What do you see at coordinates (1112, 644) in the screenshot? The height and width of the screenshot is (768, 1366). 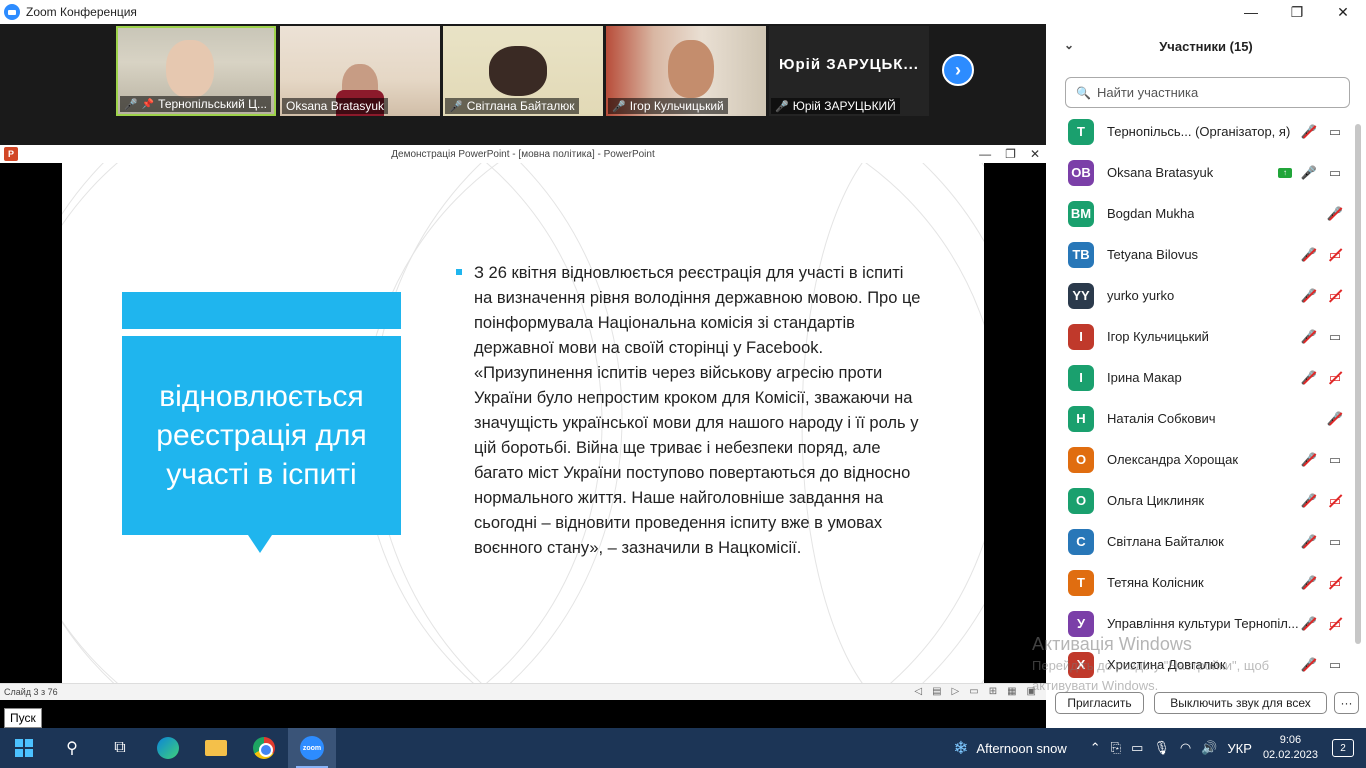 I see `activation-watermark: Активація Windows` at bounding box center [1112, 644].